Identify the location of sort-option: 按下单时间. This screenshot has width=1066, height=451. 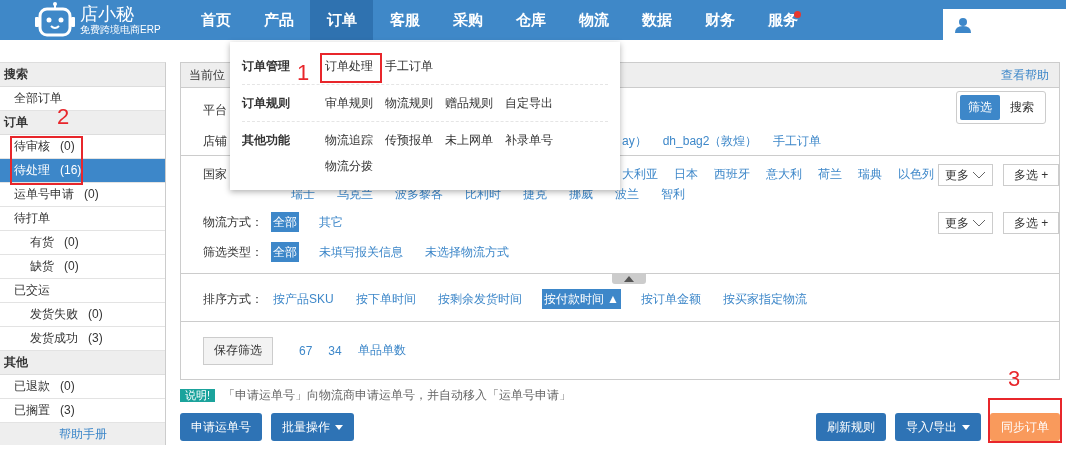
(385, 299).